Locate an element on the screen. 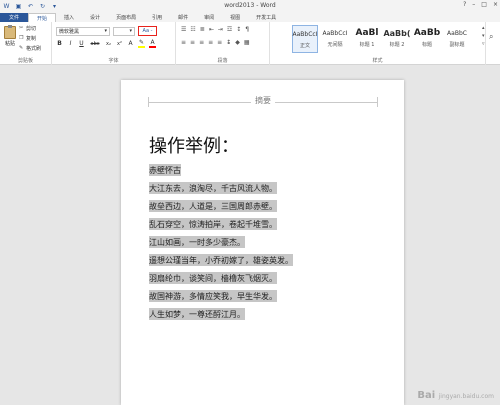 The image size is (500, 405). style-heading-1: AaBl 标题 1 is located at coordinates (367, 39).